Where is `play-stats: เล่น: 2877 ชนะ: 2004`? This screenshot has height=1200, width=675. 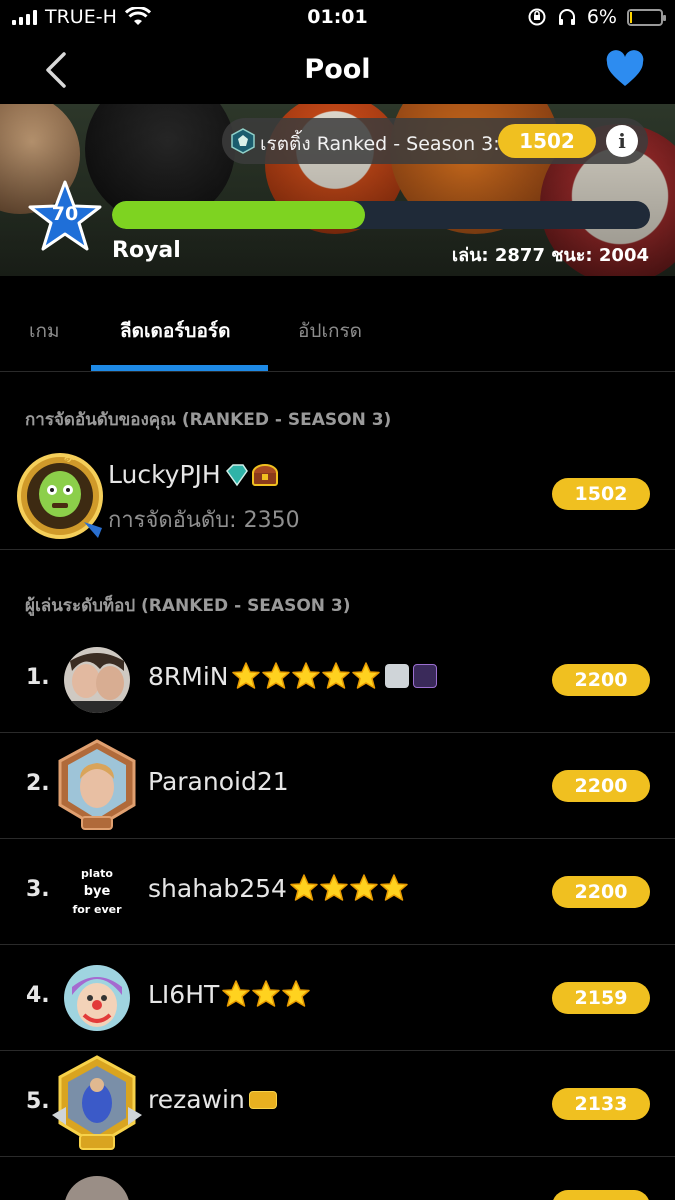 play-stats: เล่น: 2877 ชนะ: 2004 is located at coordinates (550, 255).